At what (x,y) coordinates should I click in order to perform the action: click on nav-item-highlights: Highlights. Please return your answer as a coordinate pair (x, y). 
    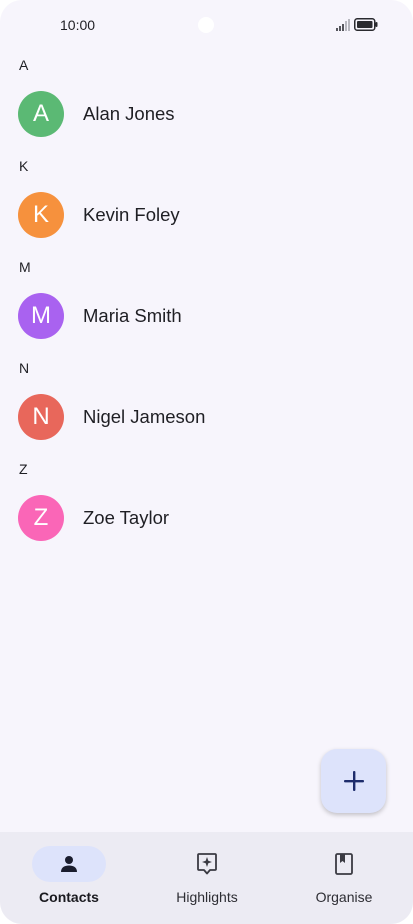
    Looking at the image, I should click on (207, 878).